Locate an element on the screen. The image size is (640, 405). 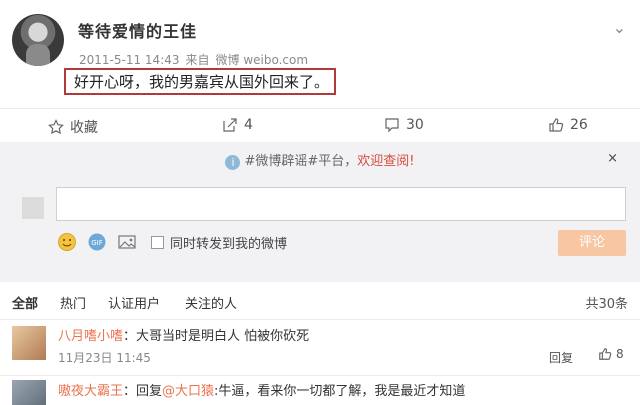
rumor-banner: i #微博辟谣#平台，欢迎查阅! is located at coordinates (320, 161).